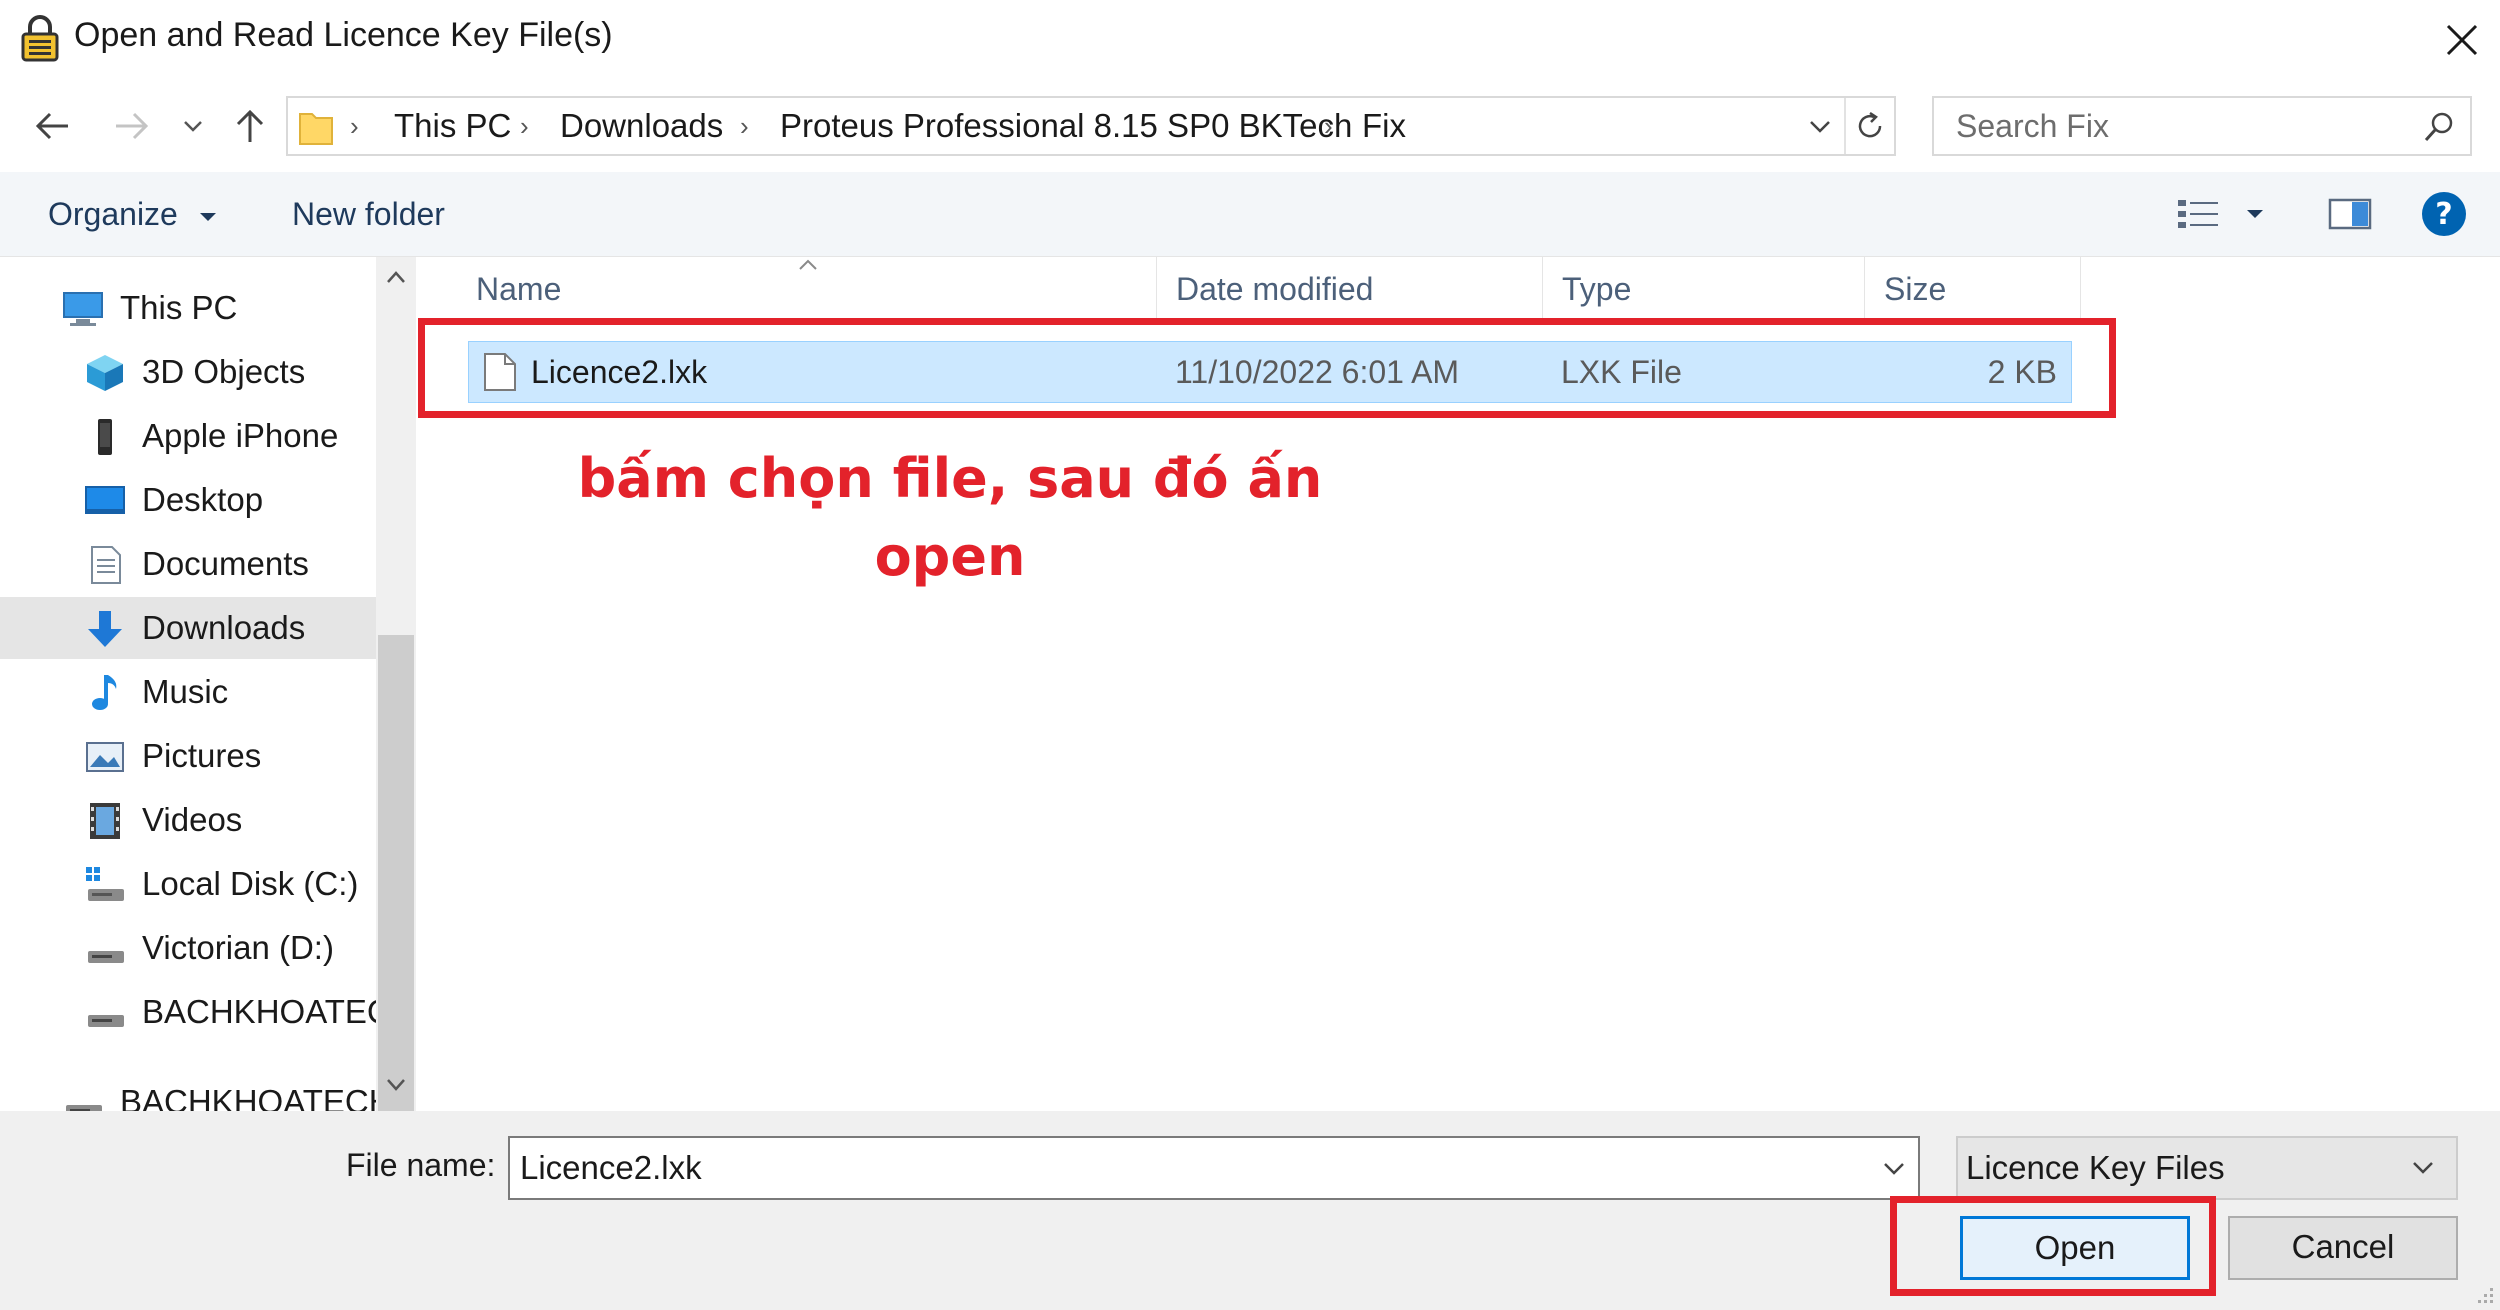 This screenshot has height=1310, width=2500. I want to click on annotation-instruction: bấm chọn file, sau đó ấn open, so click(950, 518).